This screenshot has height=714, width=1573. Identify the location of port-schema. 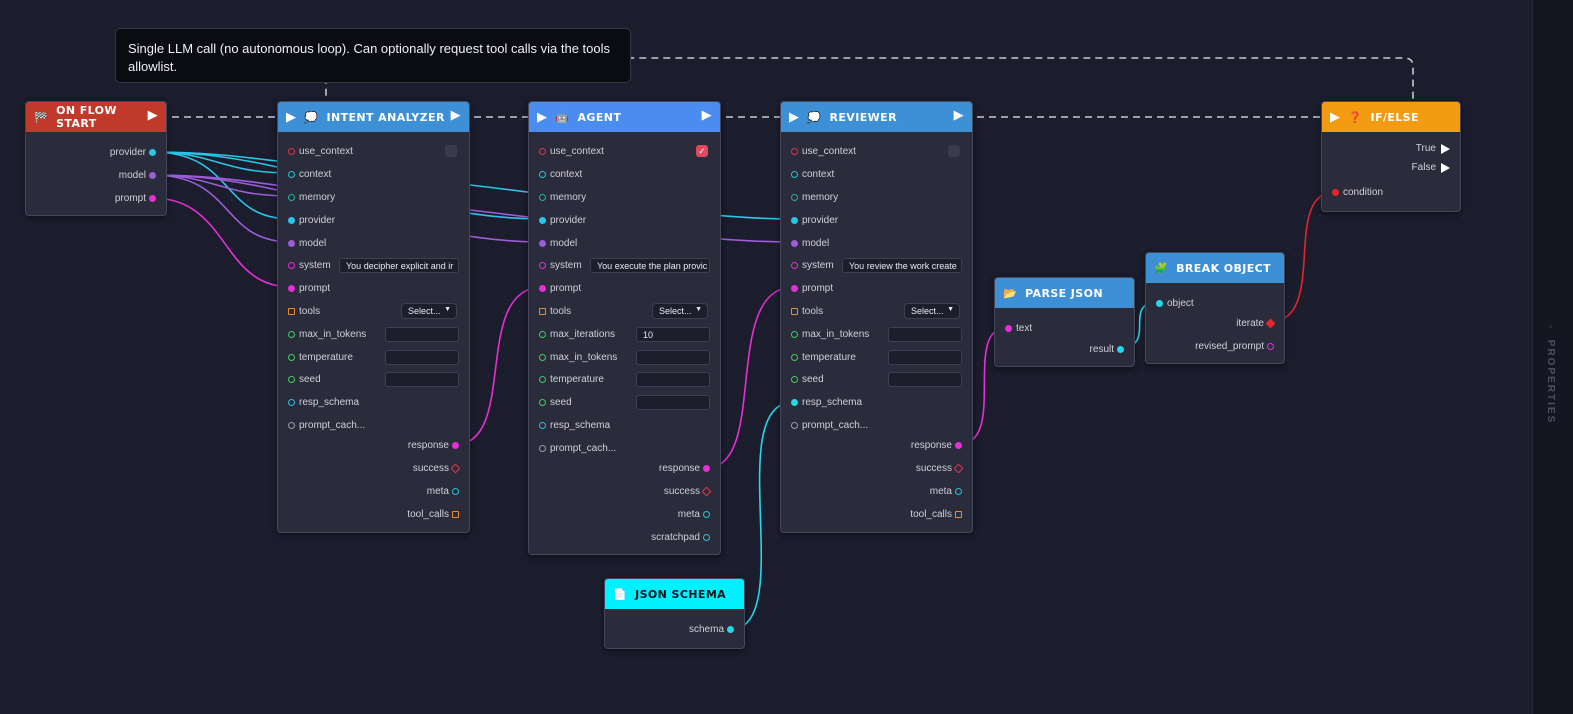
(730, 629).